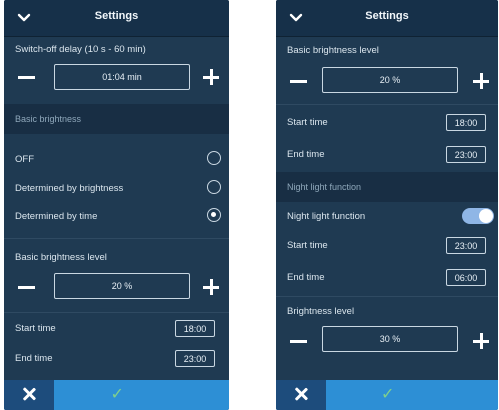  I want to click on section-header-basic-brightness: Basic brightness, so click(116, 119).